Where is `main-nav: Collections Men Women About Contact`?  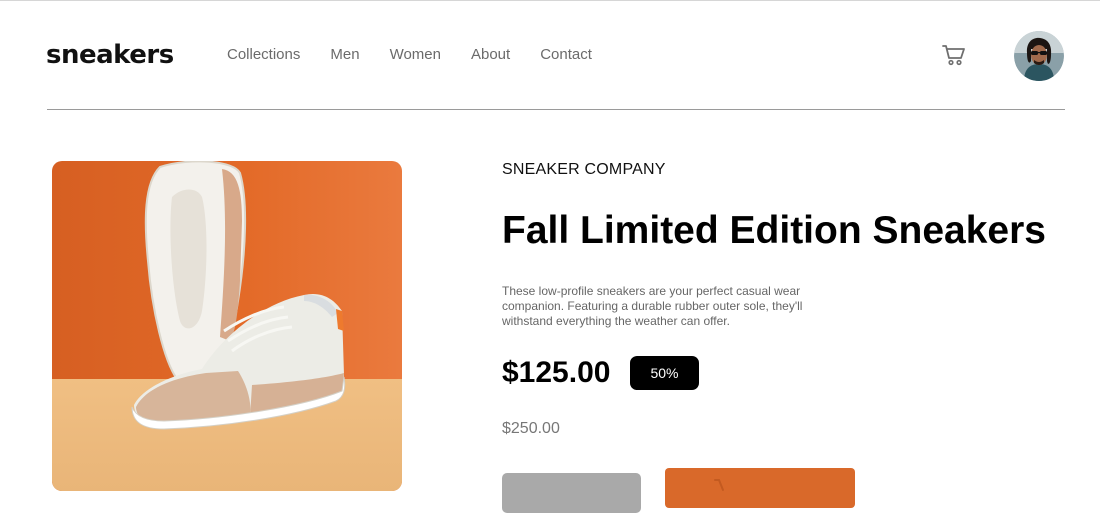
main-nav: Collections Men Women About Contact is located at coordinates (424, 55).